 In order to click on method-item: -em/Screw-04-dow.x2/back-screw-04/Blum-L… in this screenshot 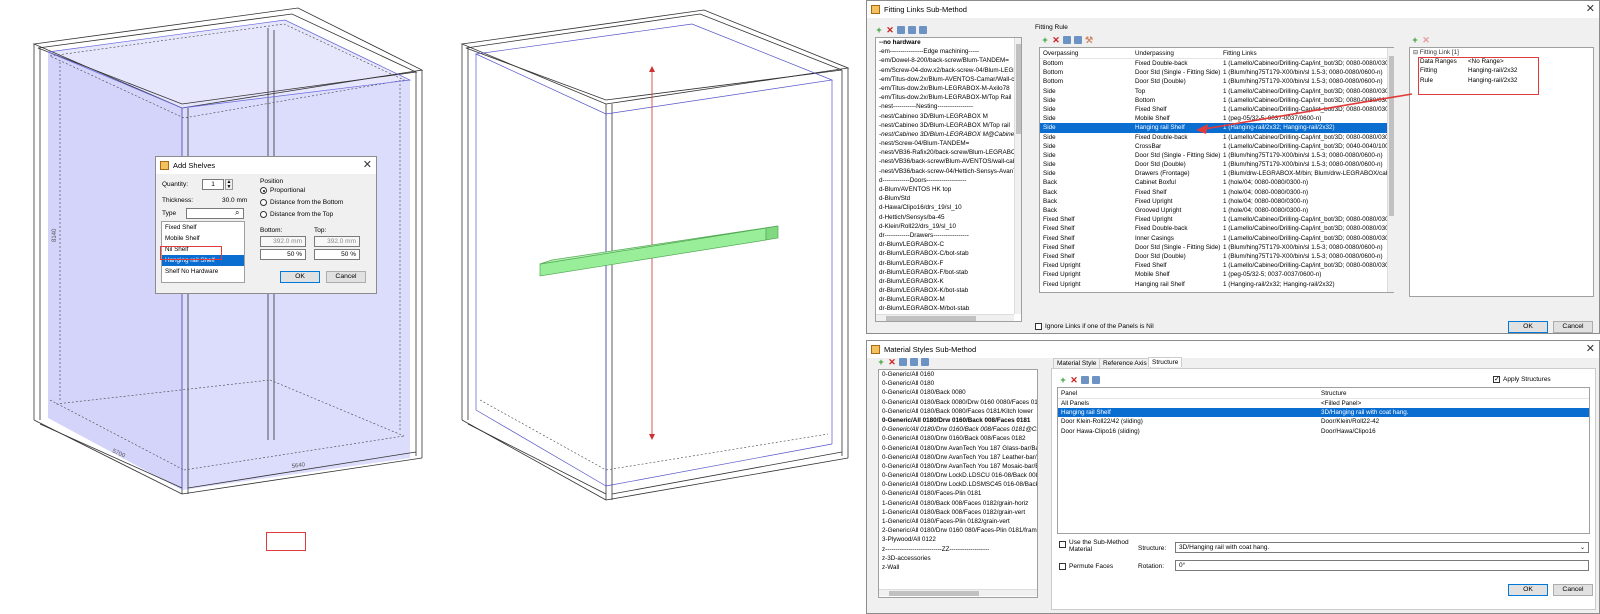, I will do `click(948, 70)`.